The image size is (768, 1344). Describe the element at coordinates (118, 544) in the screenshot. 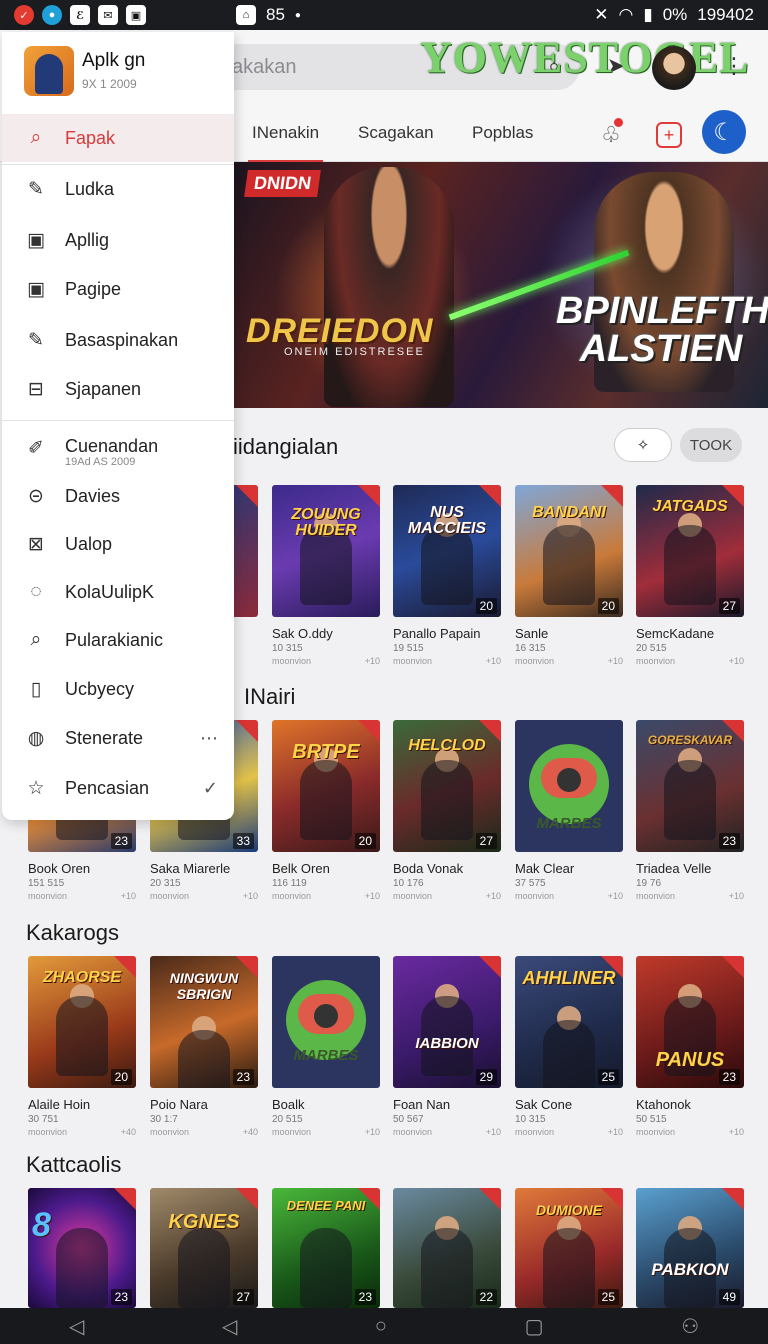

I see `menu-item-ualop: ⊠ Ualop` at that location.